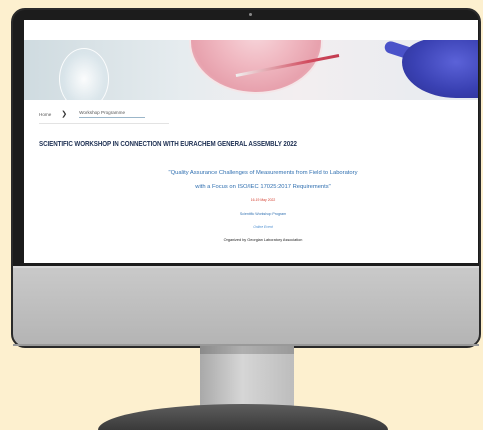  I want to click on program-link: Scientific Workshop Program, so click(251, 214).